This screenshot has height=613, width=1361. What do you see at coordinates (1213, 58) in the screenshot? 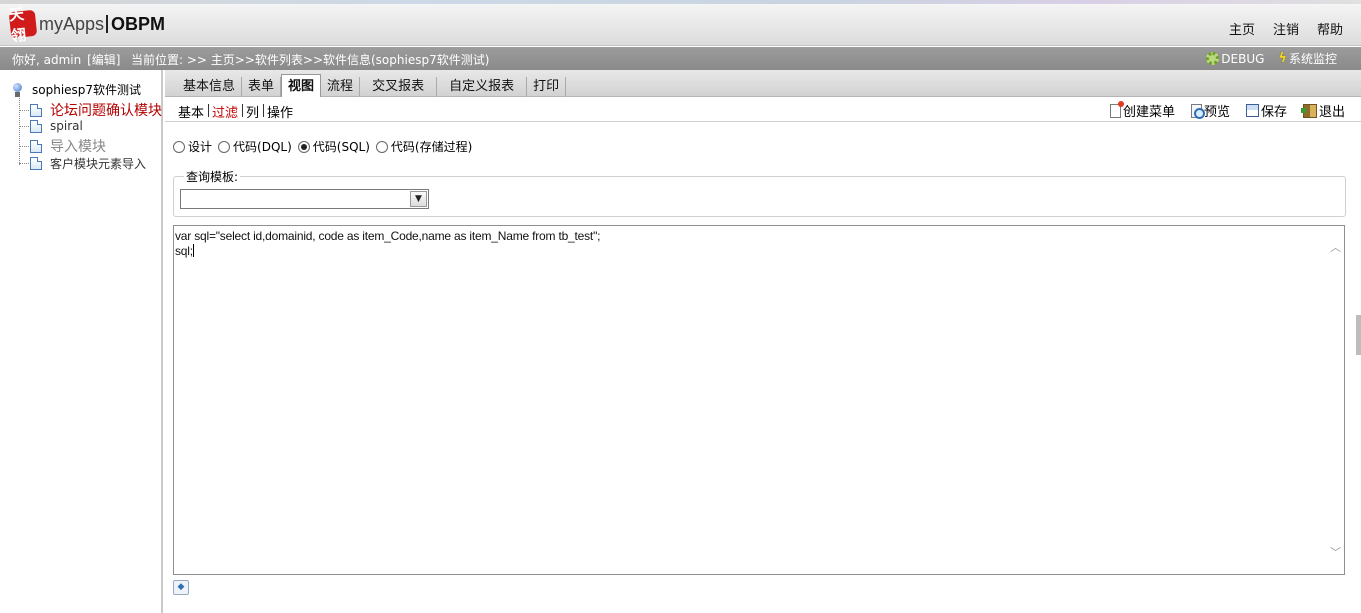
I see `debug-gear-icon` at bounding box center [1213, 58].